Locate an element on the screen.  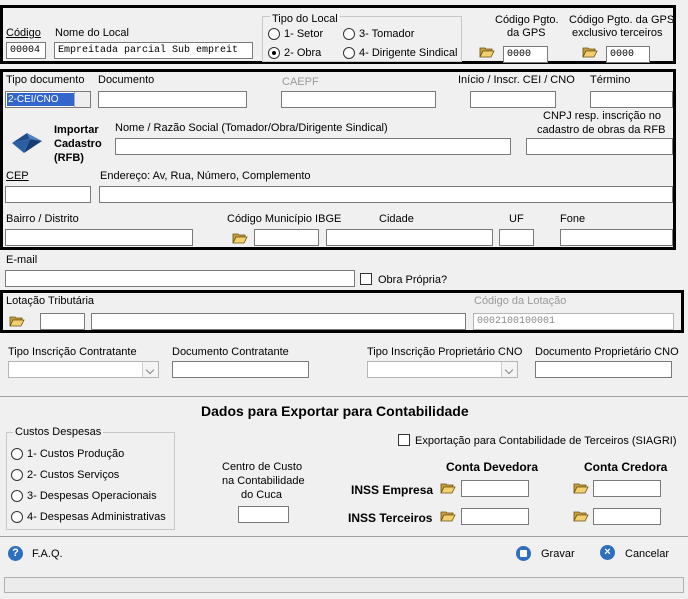
endereco-field is located at coordinates (386, 194).